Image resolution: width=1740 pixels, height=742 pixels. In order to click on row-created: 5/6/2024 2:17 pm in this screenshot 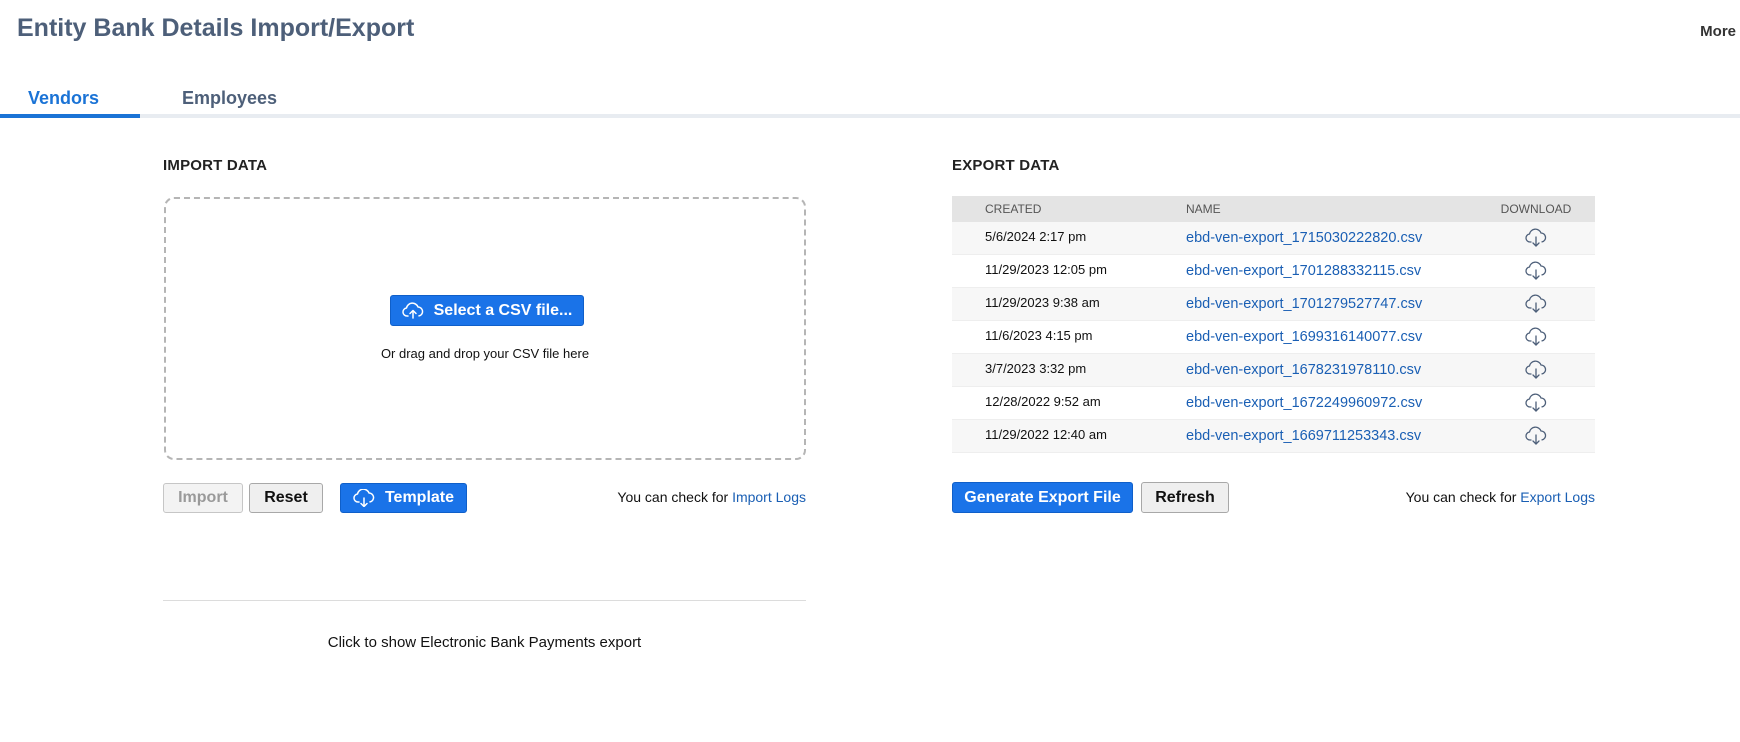, I will do `click(1036, 236)`.